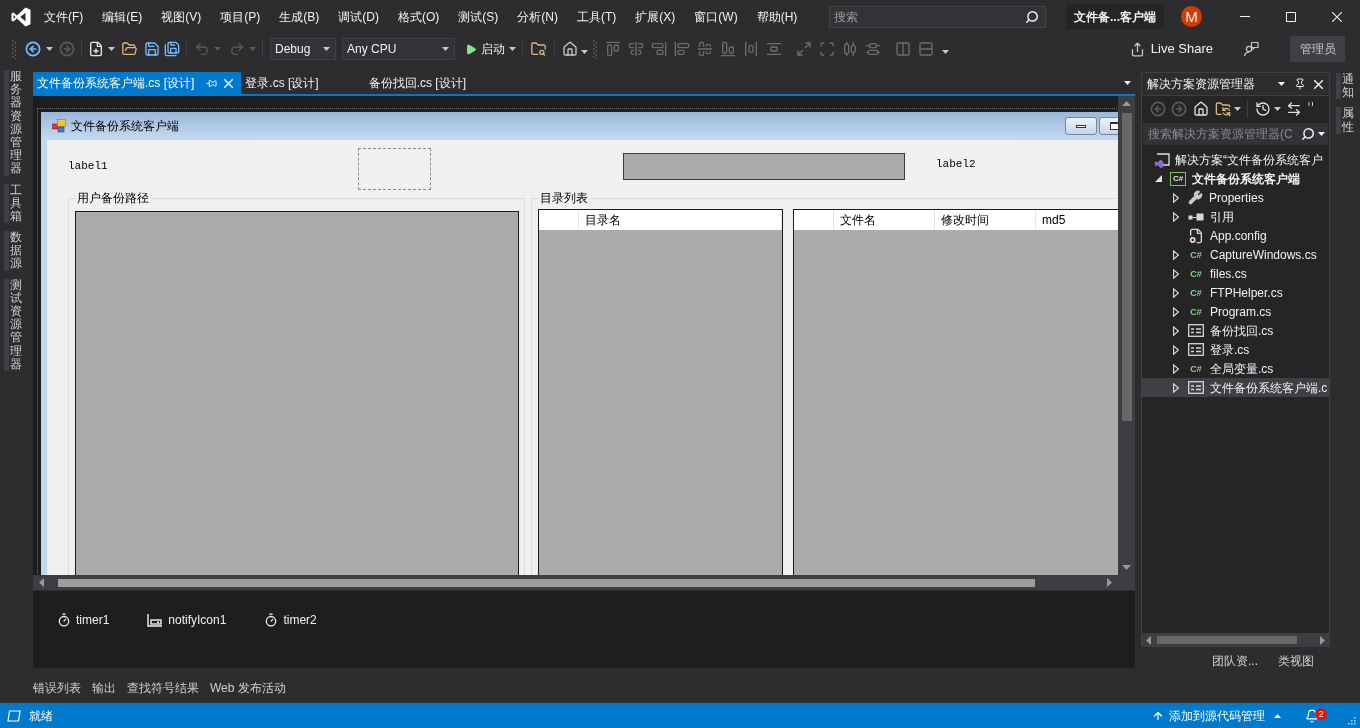  I want to click on menu-item: 格式(O), so click(419, 16).